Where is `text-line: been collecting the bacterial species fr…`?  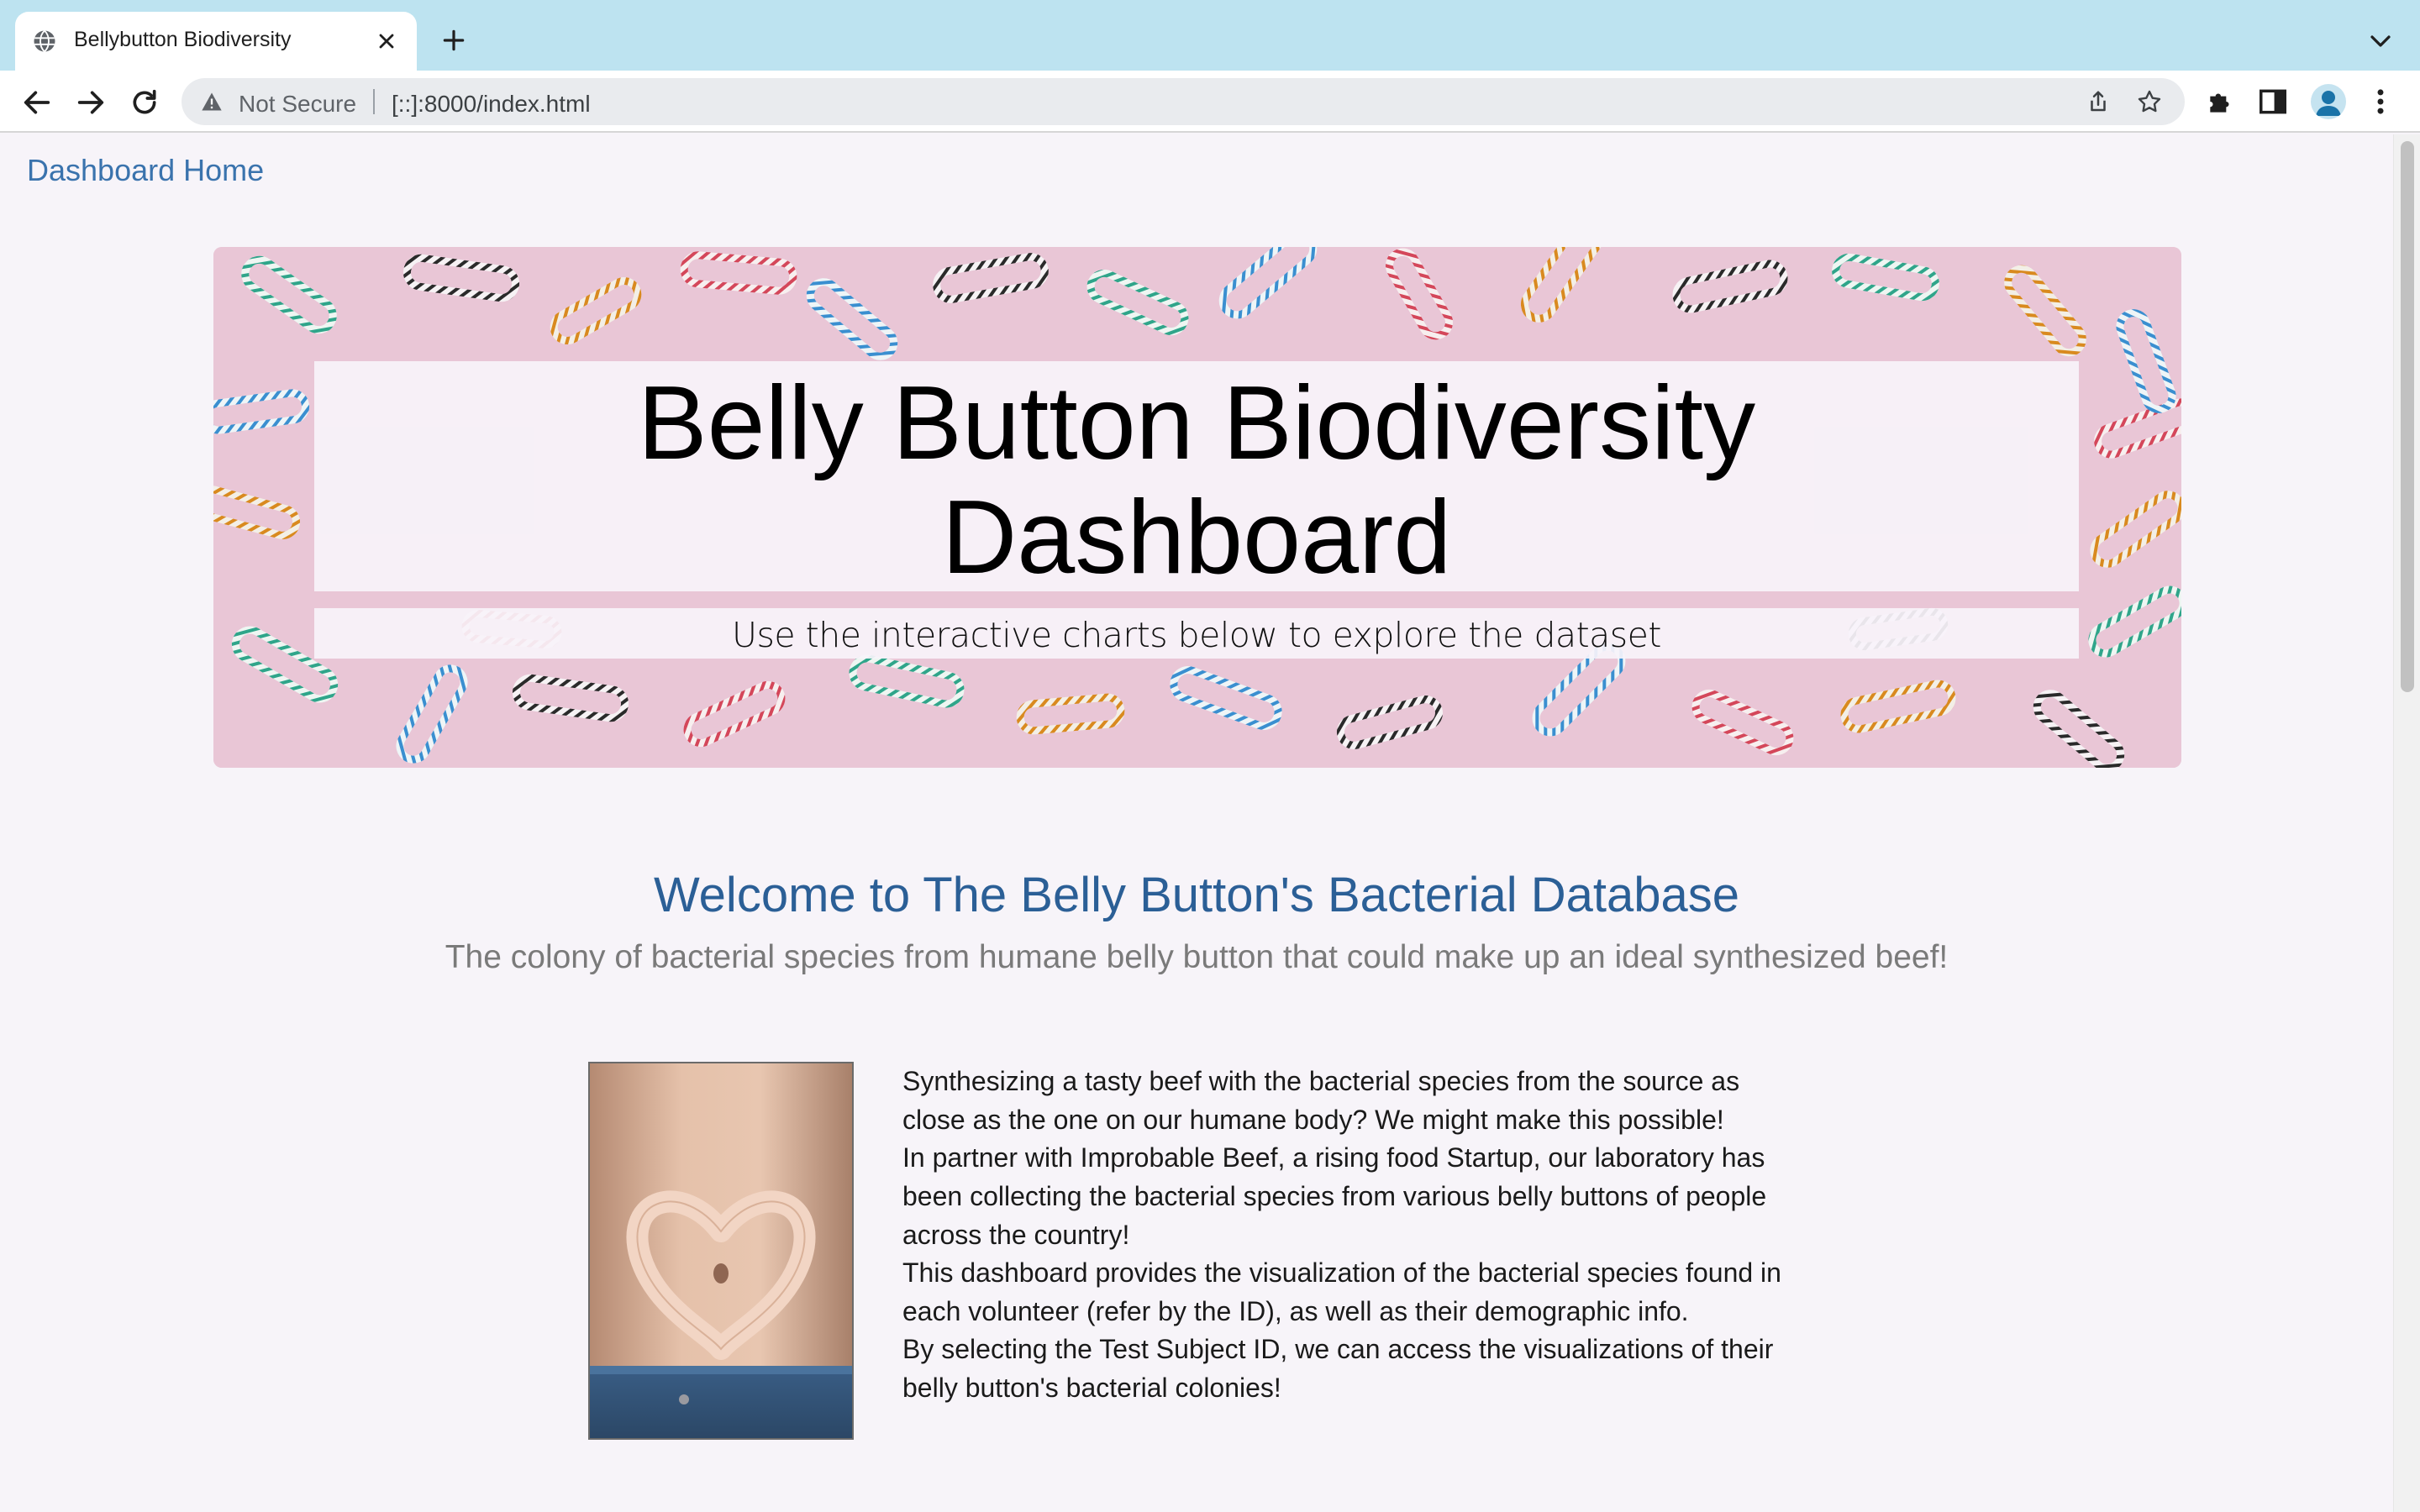 text-line: been collecting the bacterial species fr… is located at coordinates (1334, 1196).